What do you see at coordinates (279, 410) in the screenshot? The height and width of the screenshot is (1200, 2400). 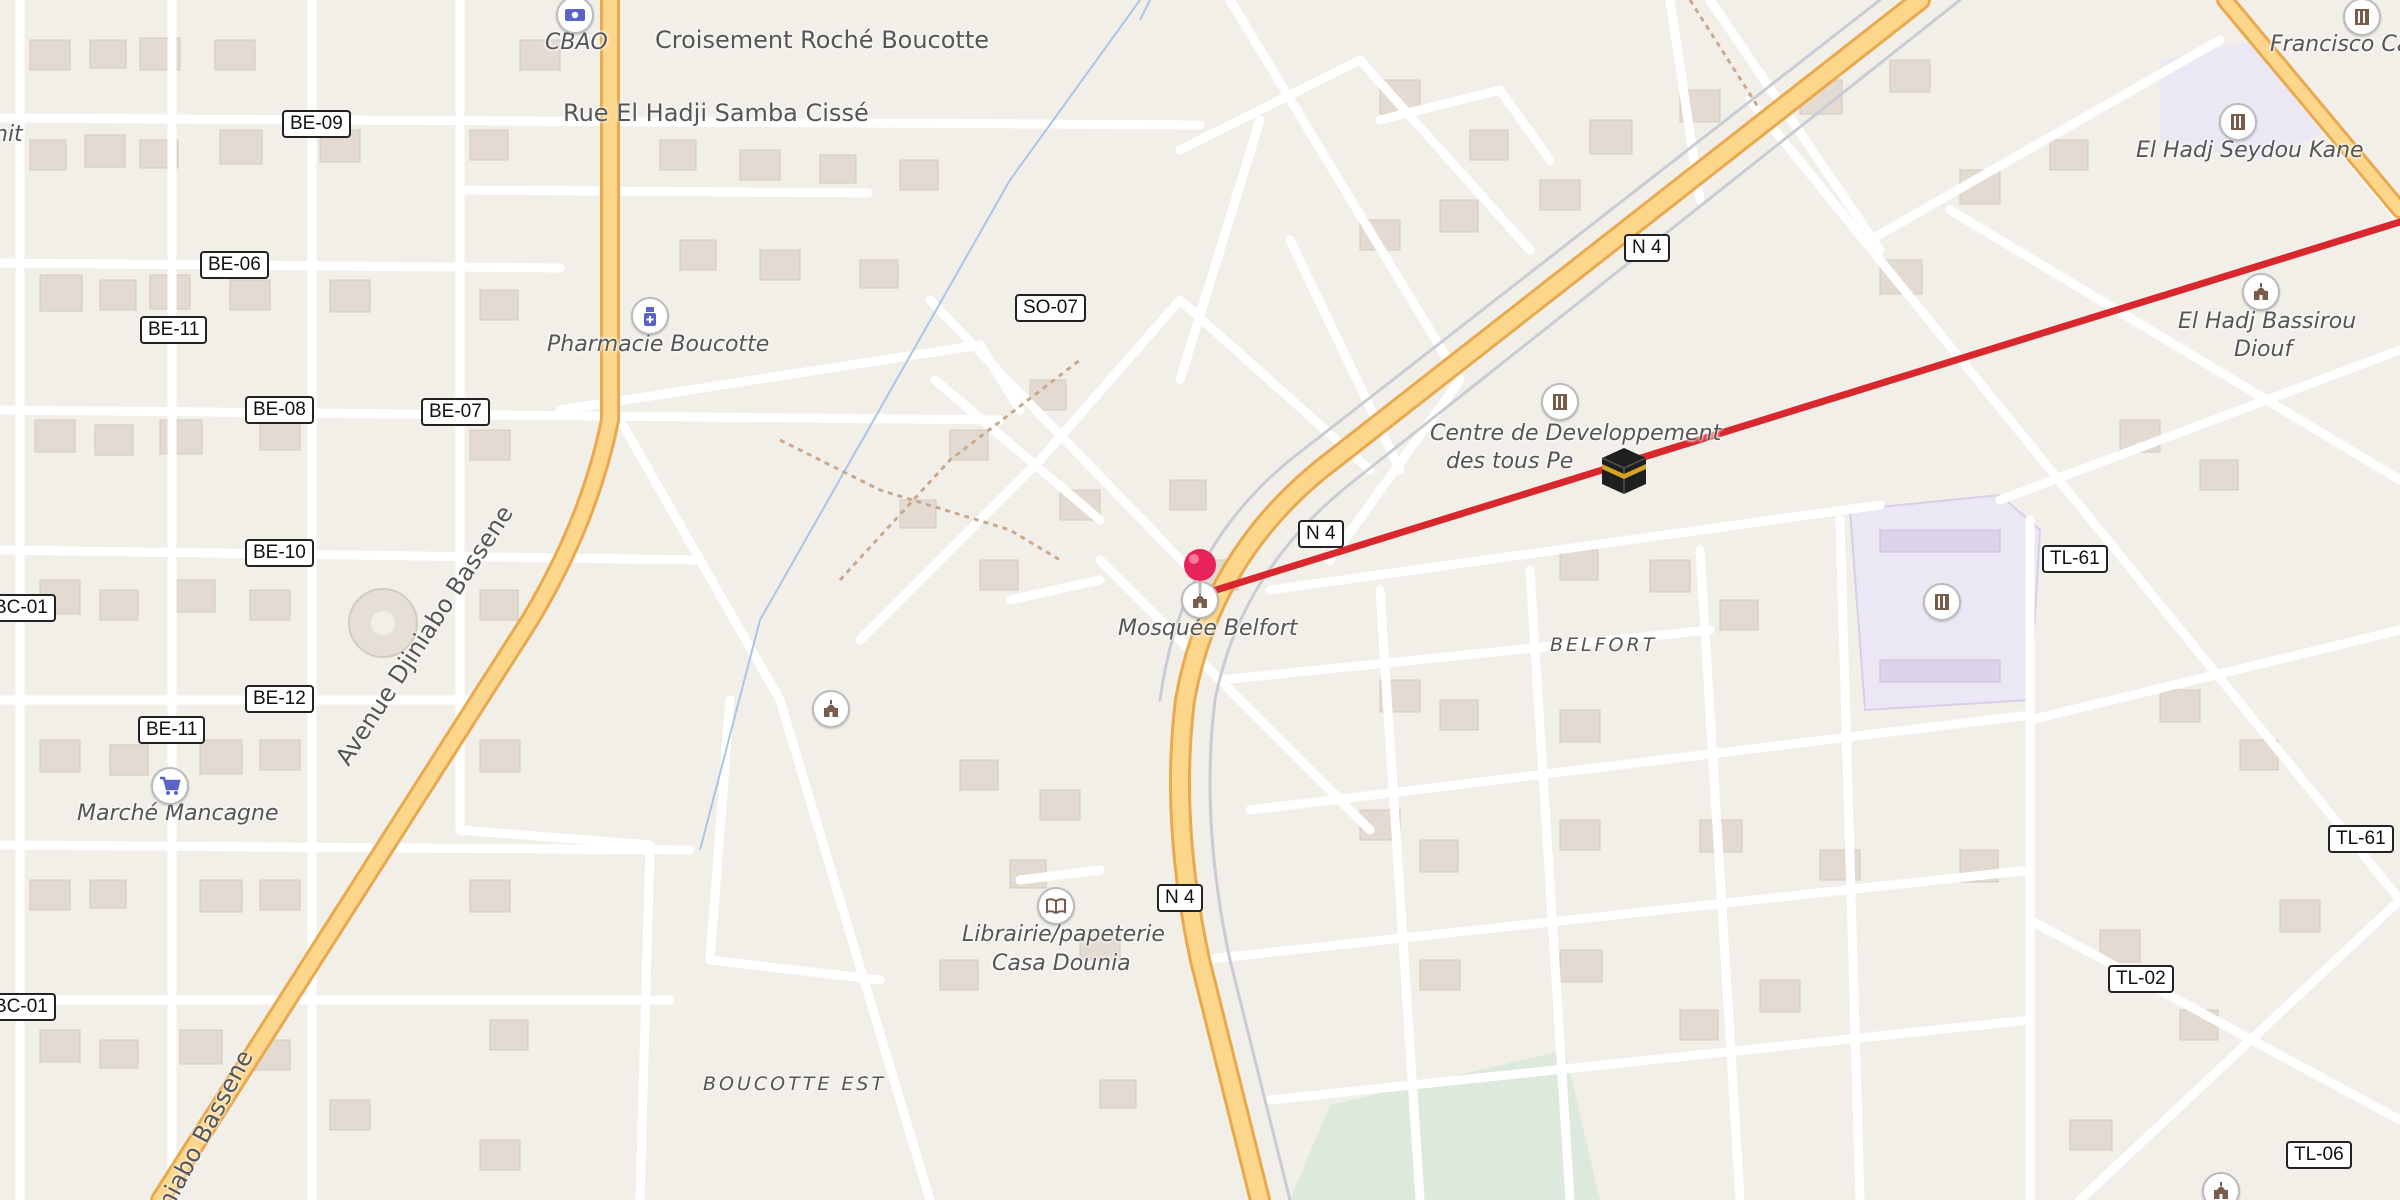 I see `route-shield-be08: BE-08` at bounding box center [279, 410].